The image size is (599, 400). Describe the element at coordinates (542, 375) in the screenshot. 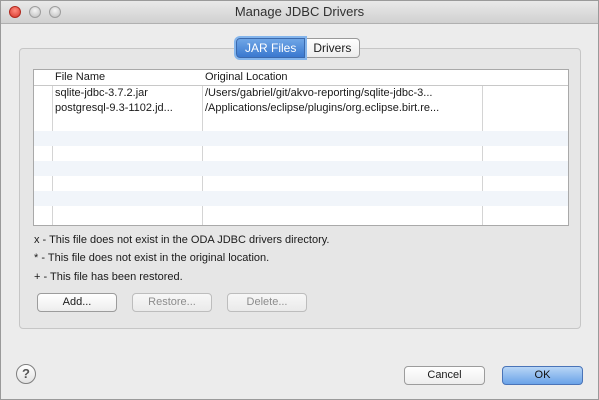

I see `ok-button: OK` at that location.